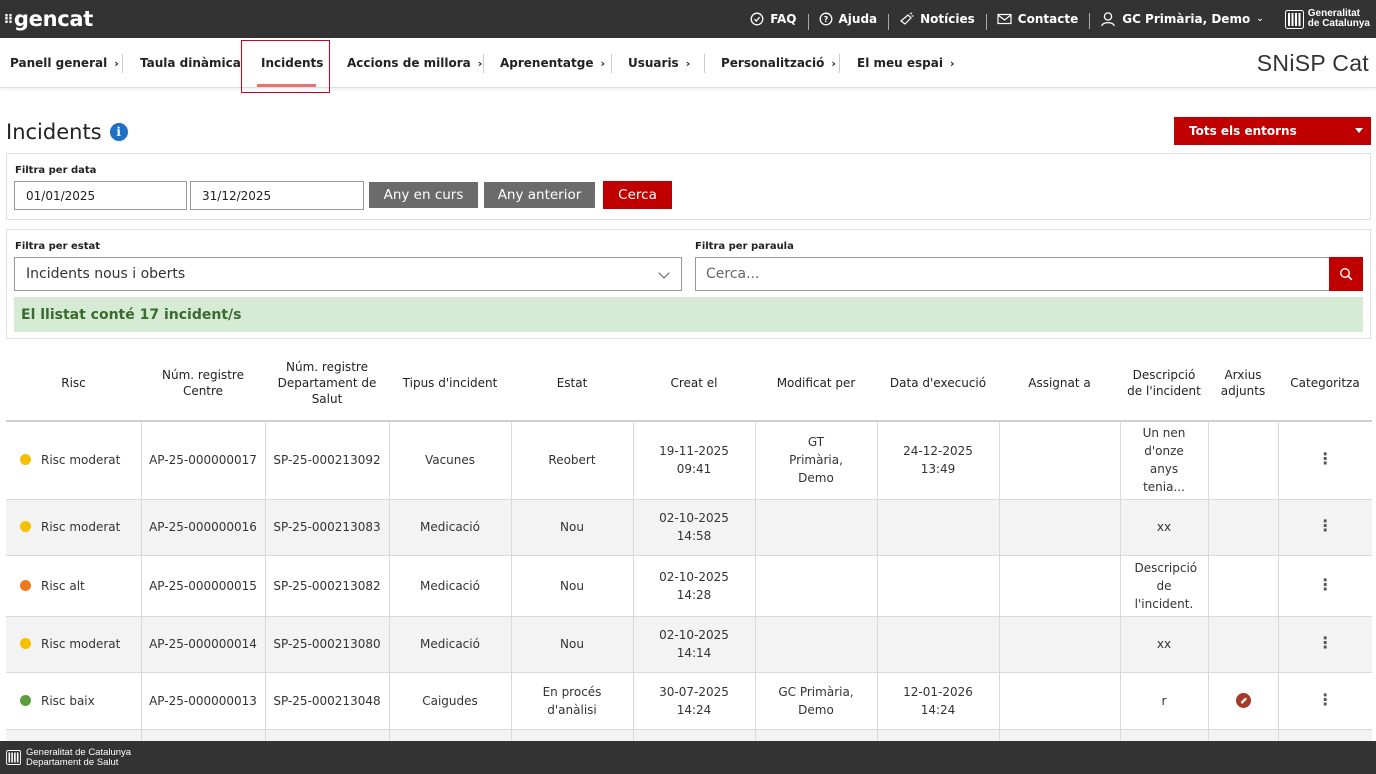 The height and width of the screenshot is (774, 1376). I want to click on created-date: 30-07-2025, so click(694, 691).